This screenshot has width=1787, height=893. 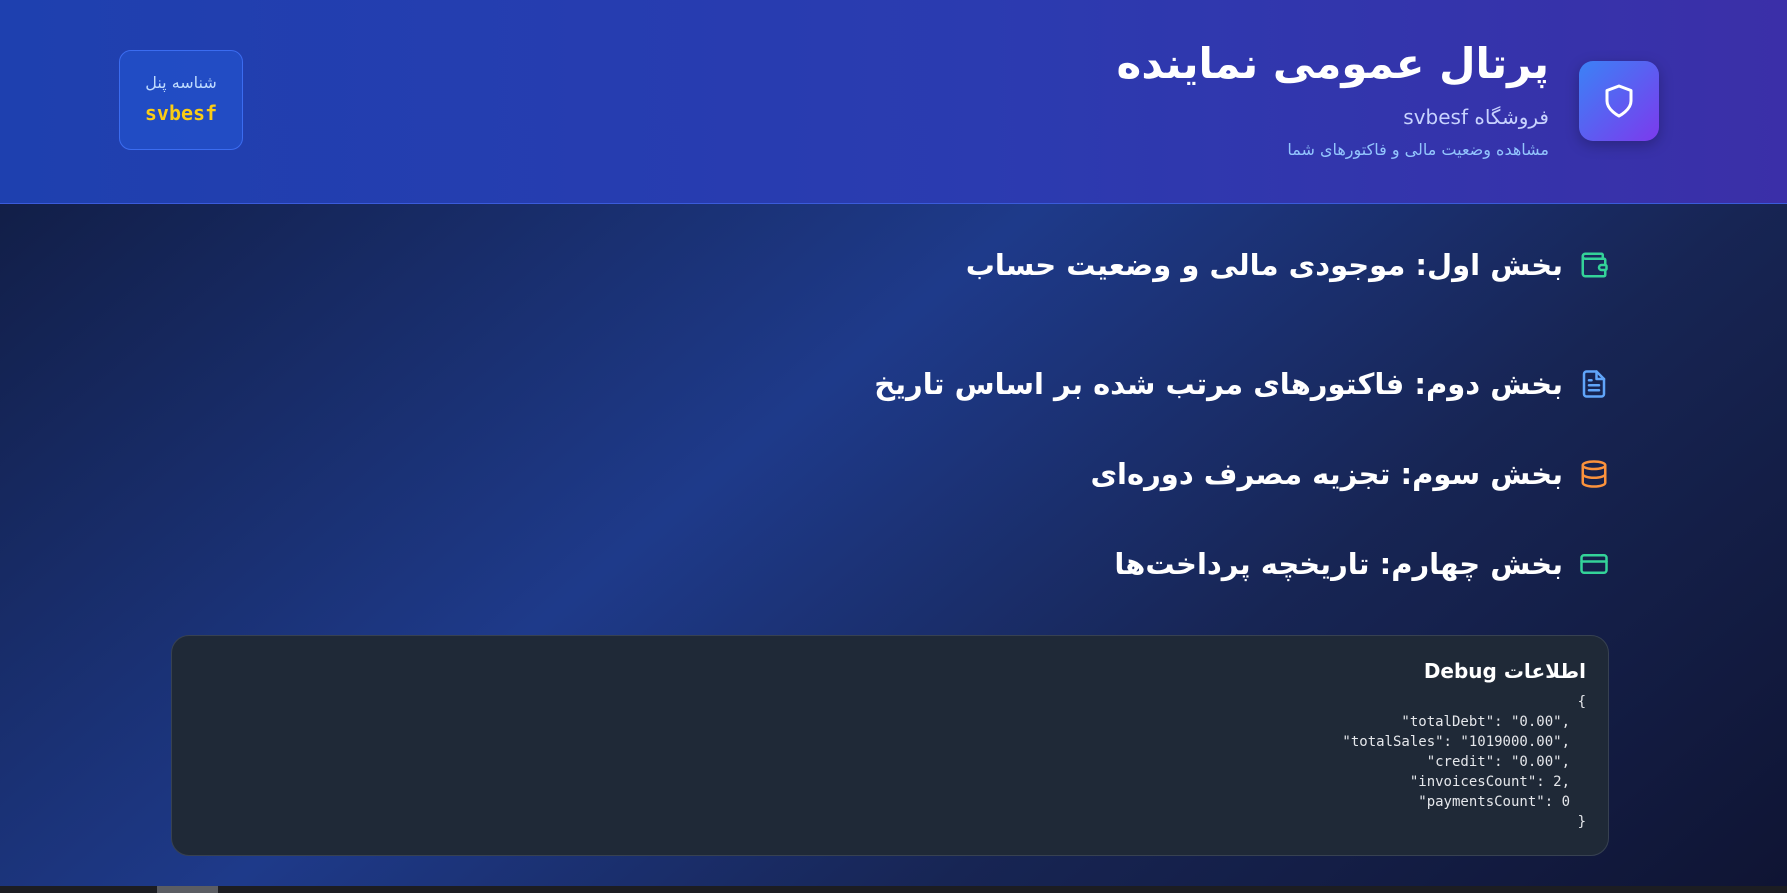 I want to click on panel-id-label: شناسه پنل, so click(x=181, y=82).